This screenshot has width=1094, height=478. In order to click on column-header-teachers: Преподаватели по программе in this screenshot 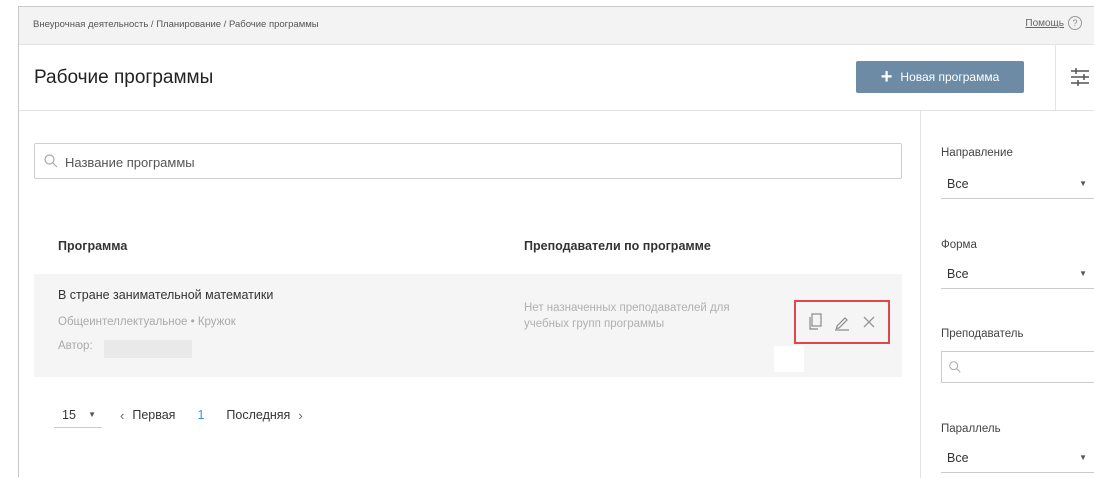, I will do `click(617, 246)`.